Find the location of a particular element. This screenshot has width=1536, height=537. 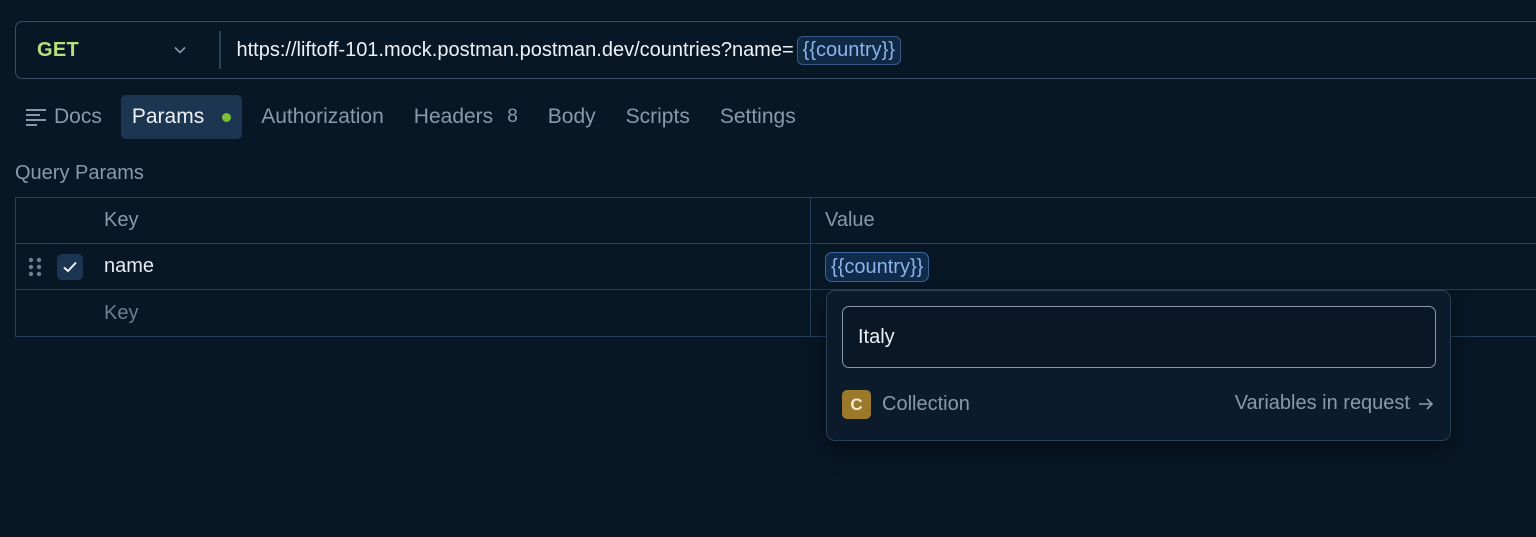

tab-body-label: Body is located at coordinates (571, 116).